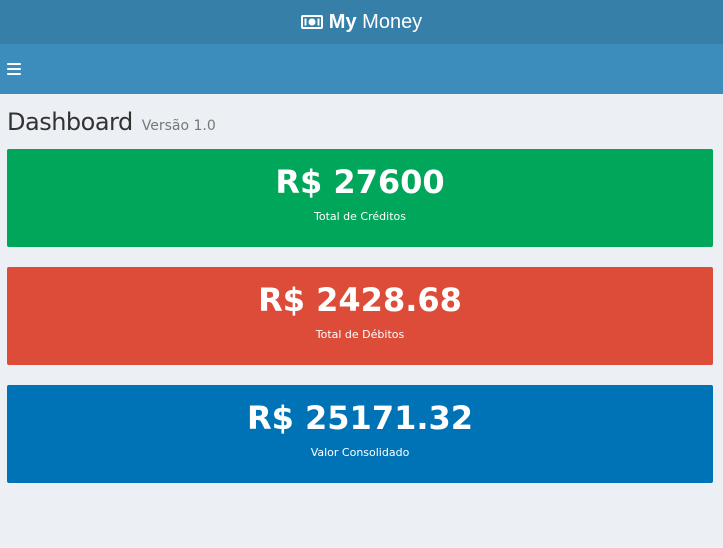 This screenshot has width=723, height=548. Describe the element at coordinates (361, 69) in the screenshot. I see `top-navbar` at that location.